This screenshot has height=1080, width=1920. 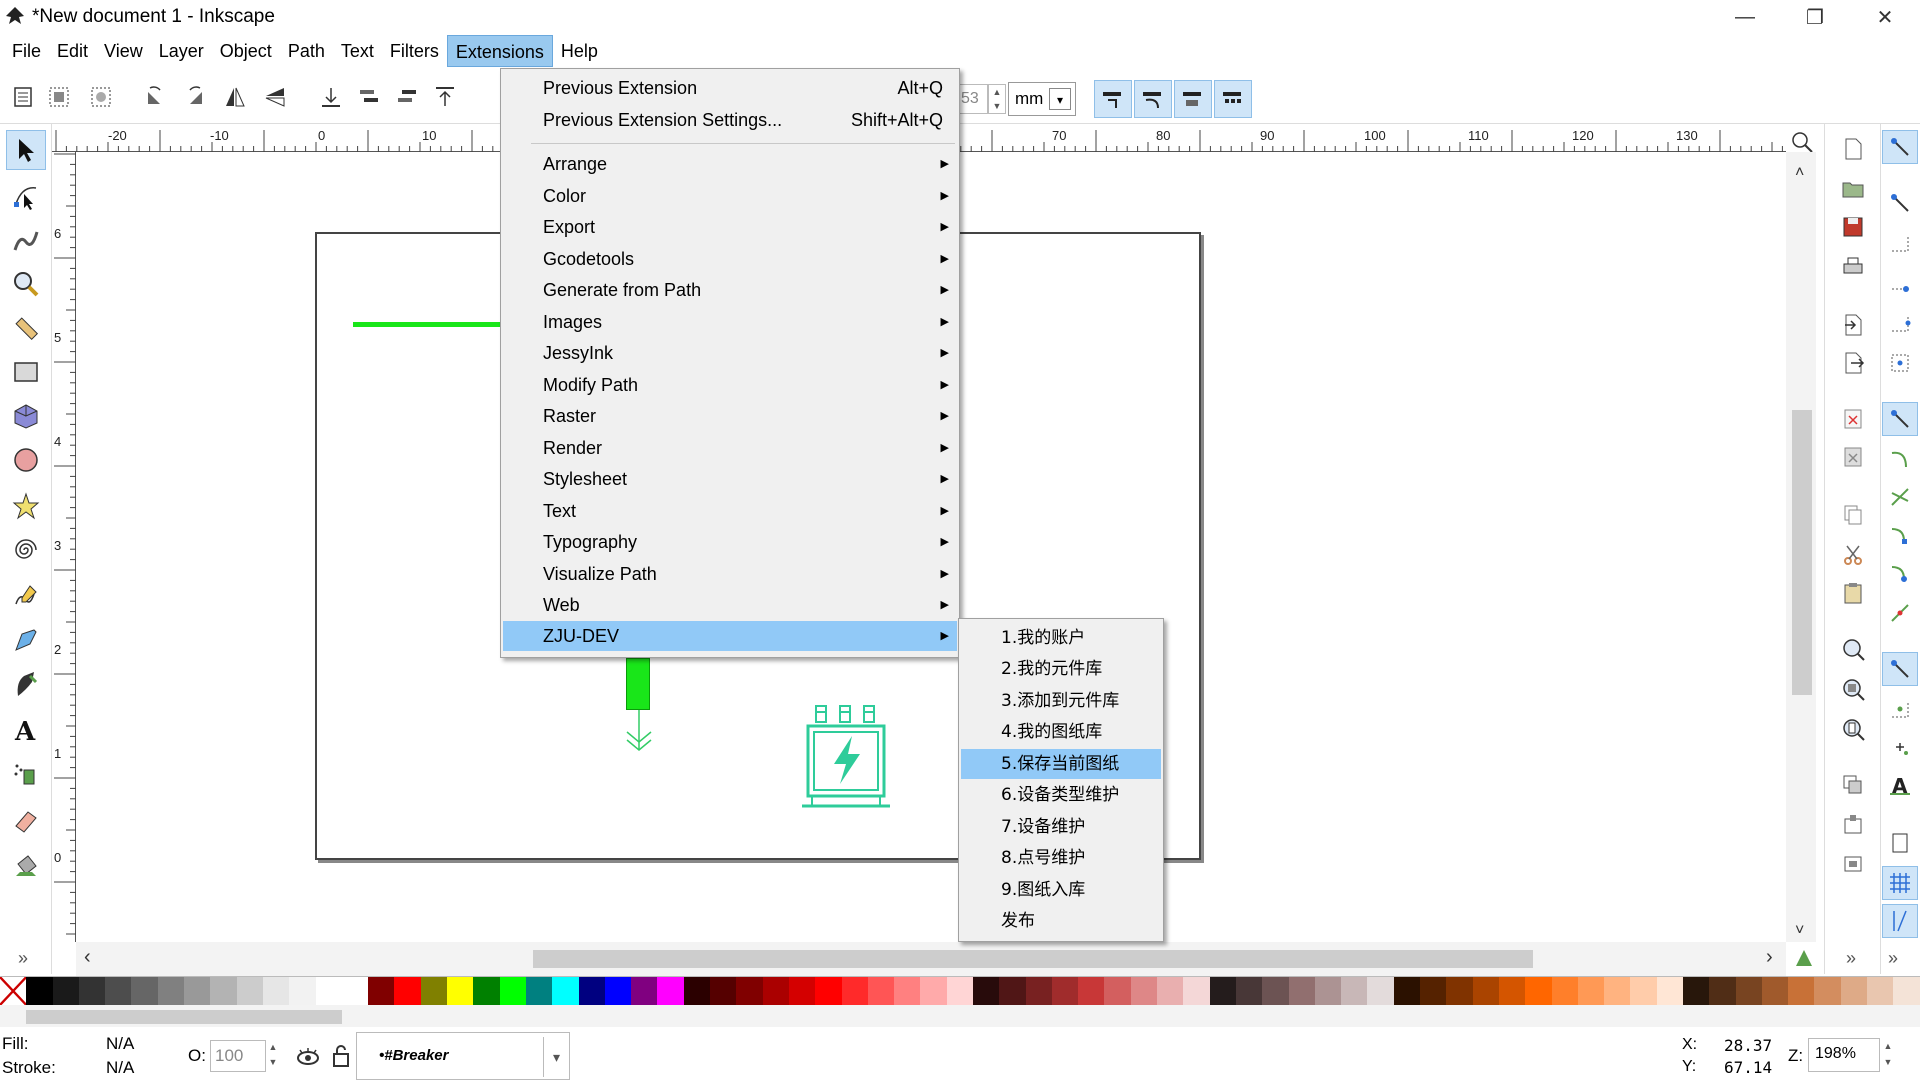 I want to click on snap-smooth-nodes-icon, so click(x=1900, y=573).